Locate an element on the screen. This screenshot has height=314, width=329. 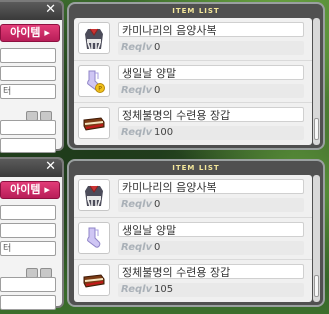
req-level-value: 100 is located at coordinates (164, 132).